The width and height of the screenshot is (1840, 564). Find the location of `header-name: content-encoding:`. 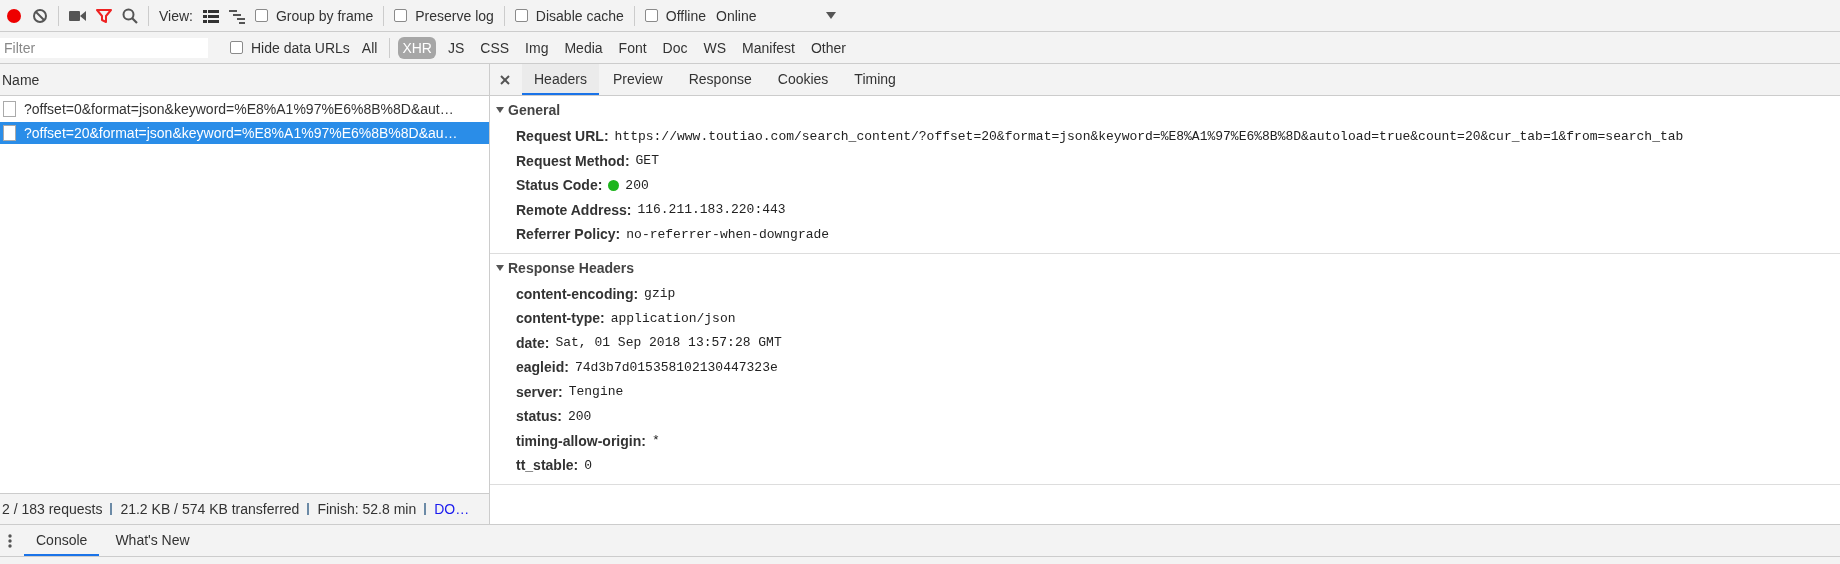

header-name: content-encoding: is located at coordinates (577, 293).